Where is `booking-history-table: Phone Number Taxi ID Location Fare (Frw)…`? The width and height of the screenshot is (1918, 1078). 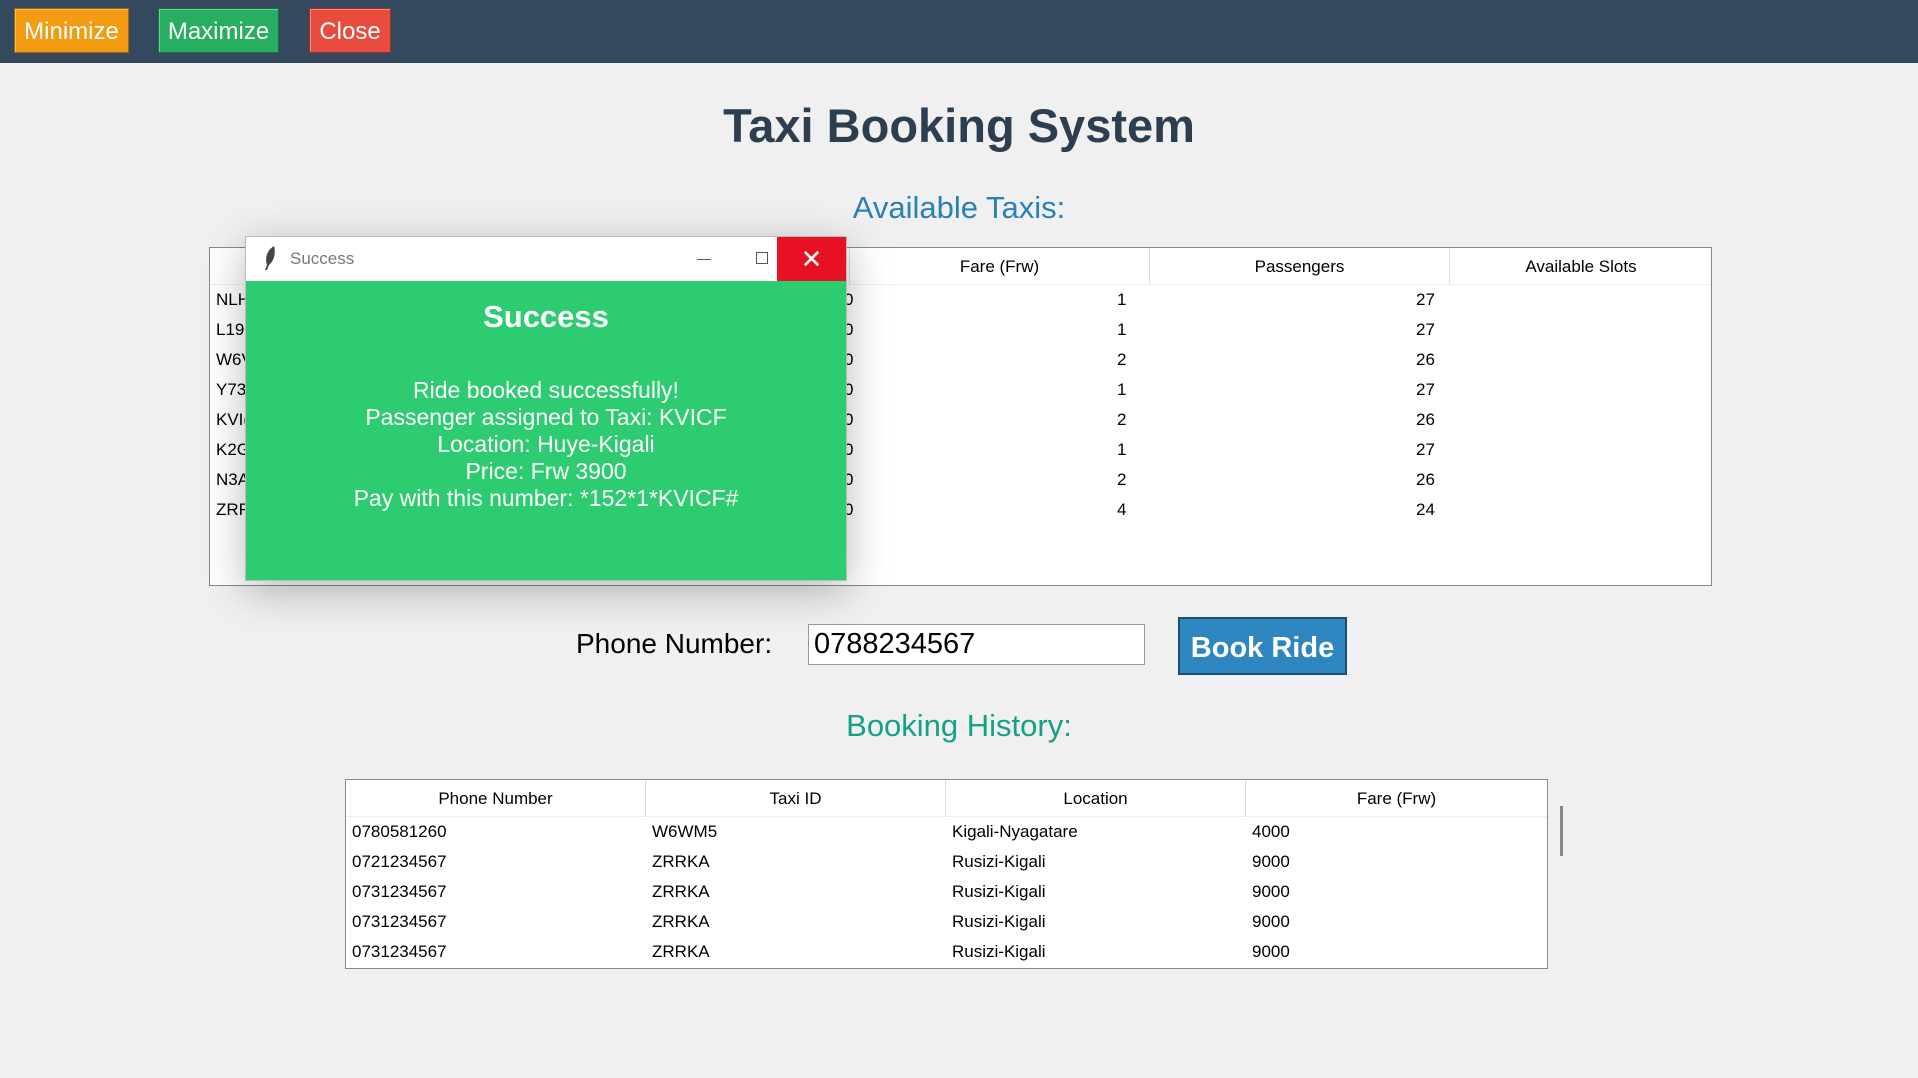 booking-history-table: Phone Number Taxi ID Location Fare (Frw)… is located at coordinates (946, 874).